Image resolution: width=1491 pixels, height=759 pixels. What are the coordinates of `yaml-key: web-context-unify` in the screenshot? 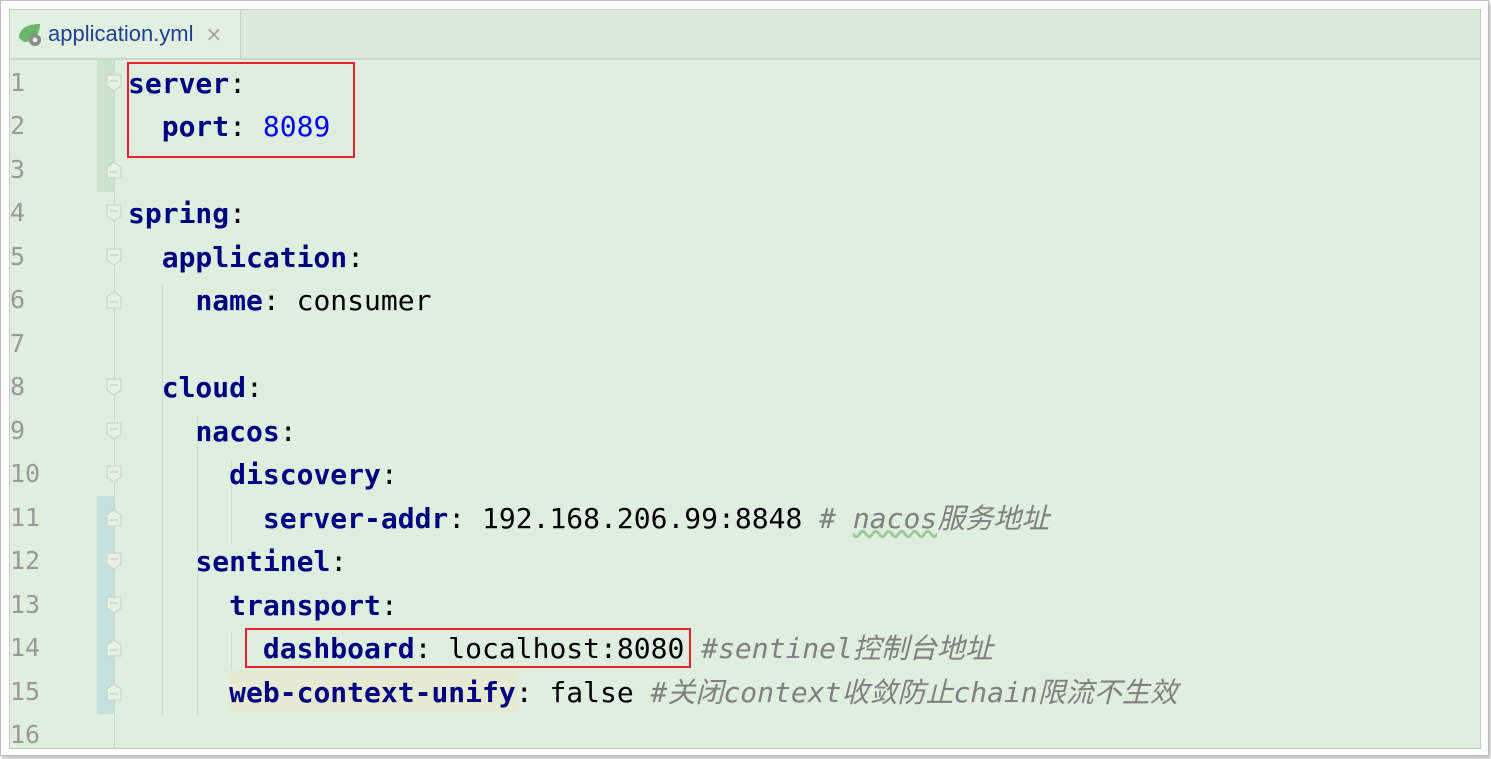 It's located at (372, 692).